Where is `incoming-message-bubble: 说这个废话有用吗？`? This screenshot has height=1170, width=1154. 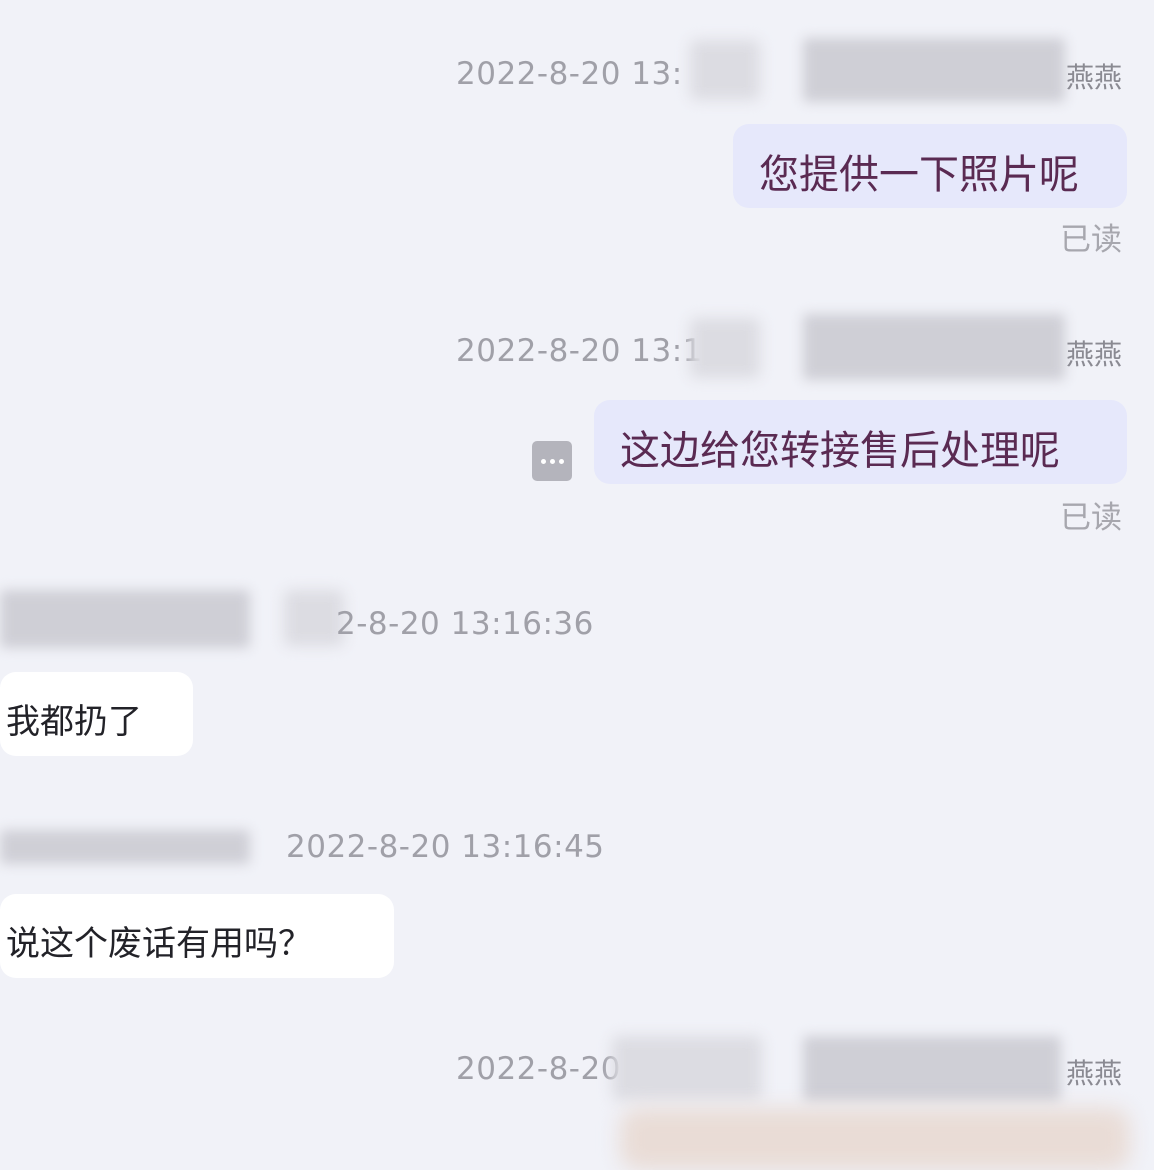
incoming-message-bubble: 说这个废话有用吗？ is located at coordinates (197, 936).